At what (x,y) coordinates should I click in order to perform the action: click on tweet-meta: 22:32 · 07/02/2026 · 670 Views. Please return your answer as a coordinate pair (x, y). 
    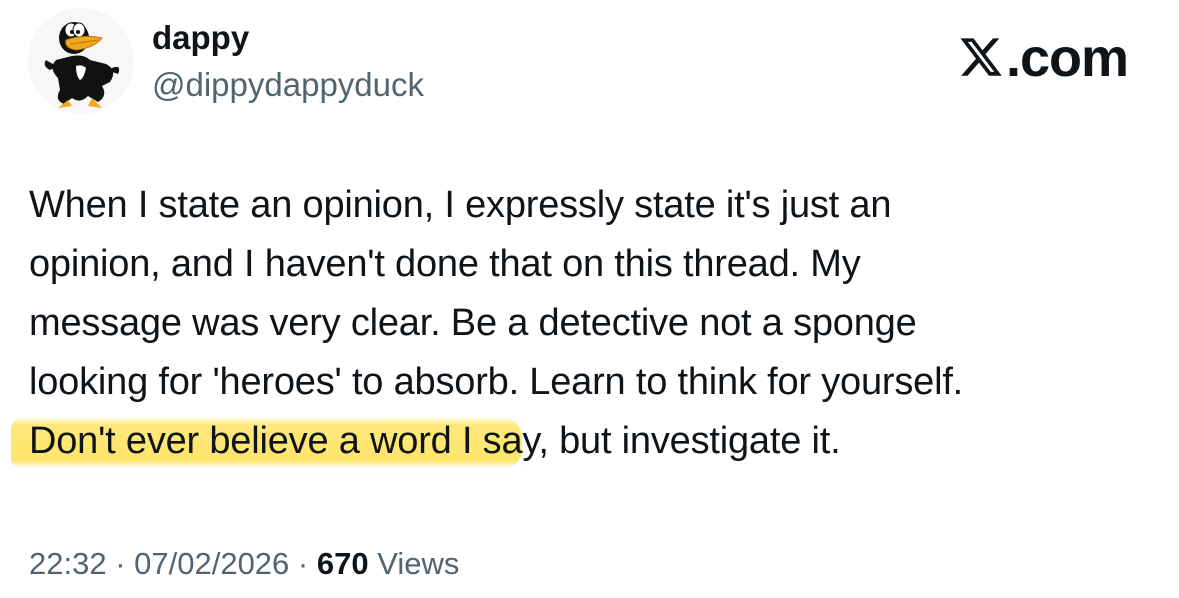
    Looking at the image, I should click on (244, 564).